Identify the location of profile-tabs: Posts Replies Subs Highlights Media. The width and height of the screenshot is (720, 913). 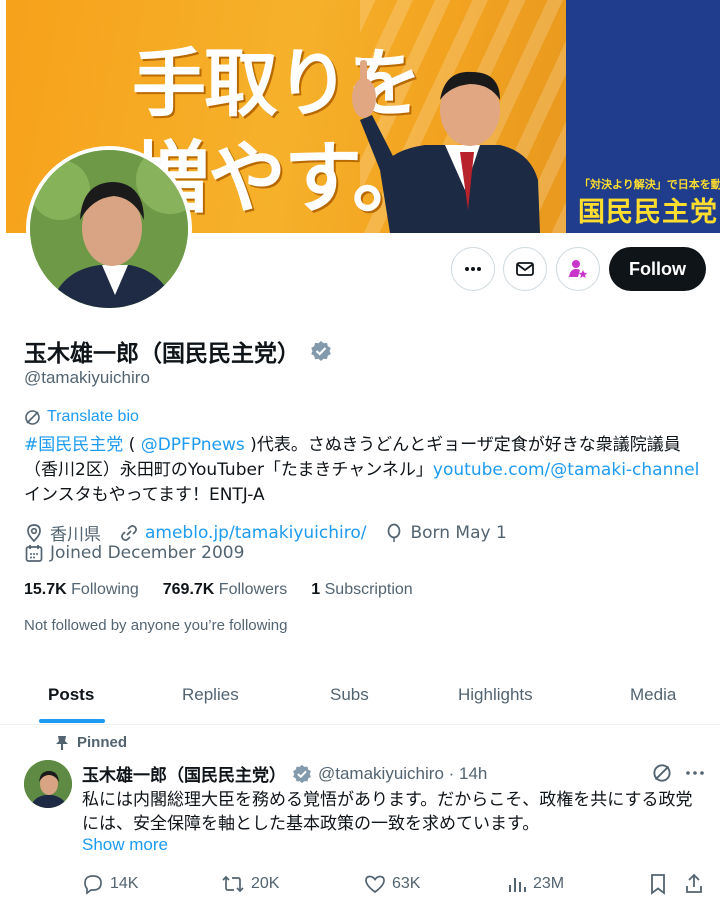
(360, 695).